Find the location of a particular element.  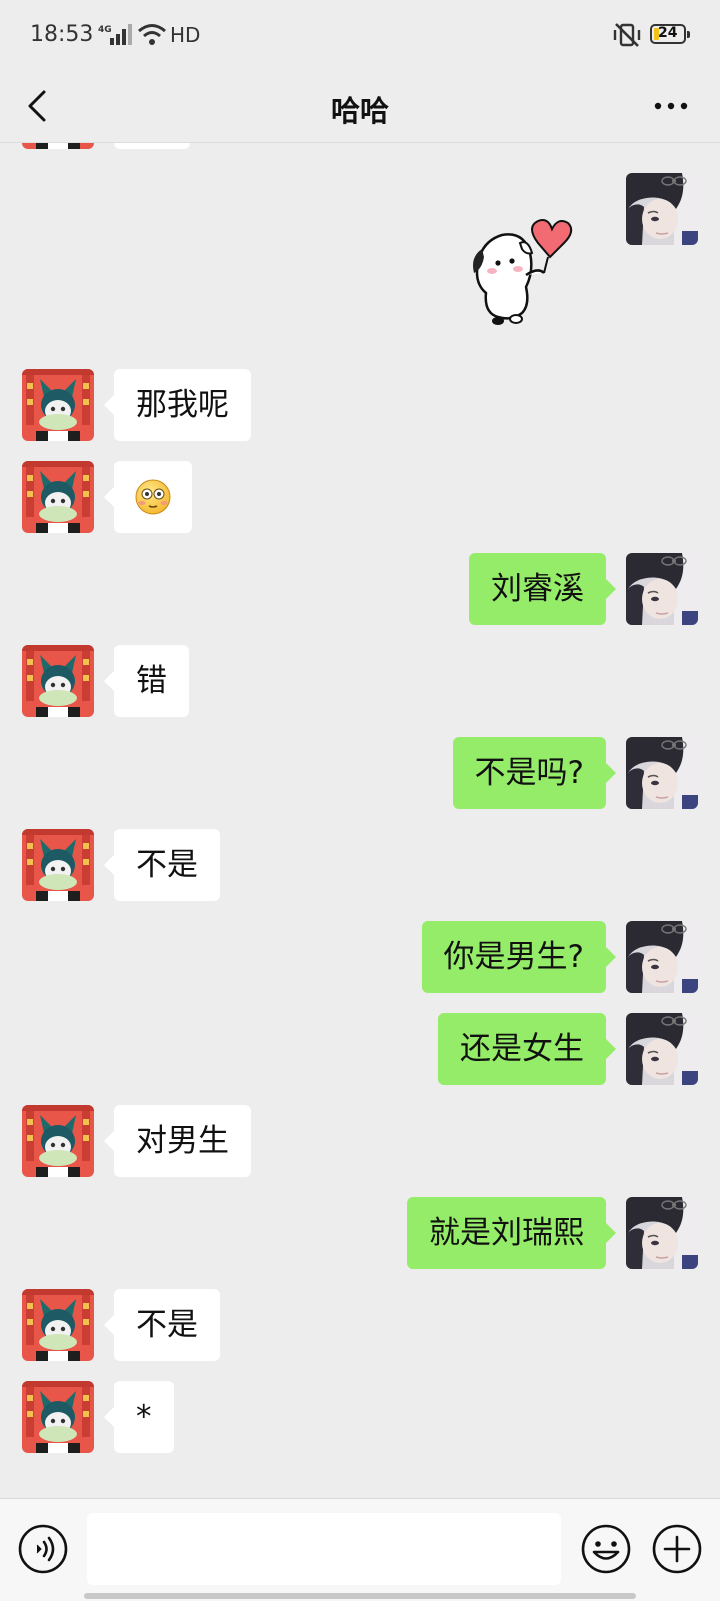

vibrate-mute-icon is located at coordinates (627, 37).